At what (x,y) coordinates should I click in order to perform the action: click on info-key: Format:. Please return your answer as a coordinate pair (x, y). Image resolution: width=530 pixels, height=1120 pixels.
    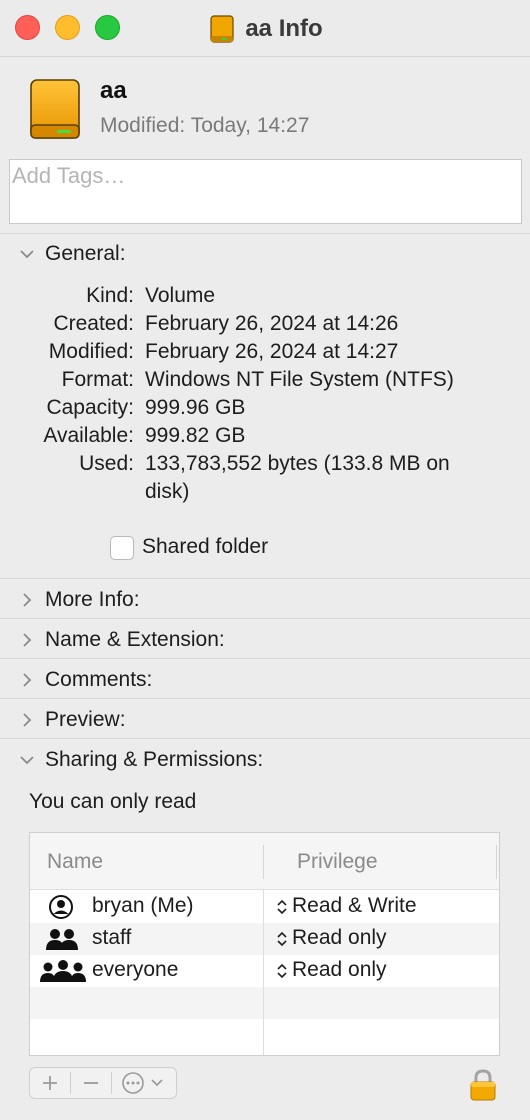
    Looking at the image, I should click on (97, 379).